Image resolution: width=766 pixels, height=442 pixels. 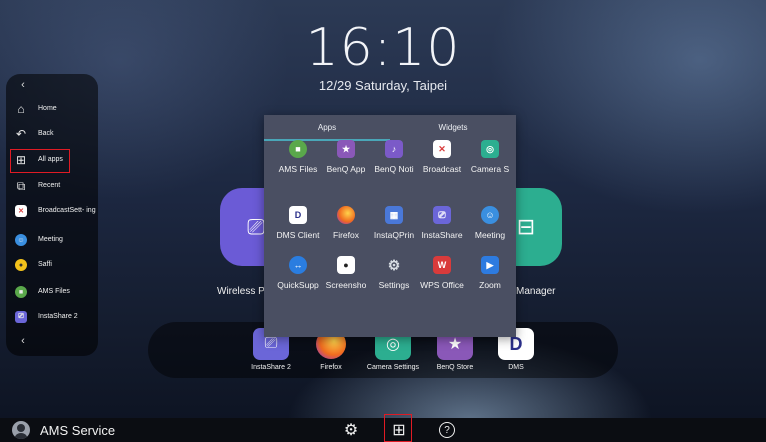 I want to click on cast-icon: ⎚, so click(x=256, y=226).